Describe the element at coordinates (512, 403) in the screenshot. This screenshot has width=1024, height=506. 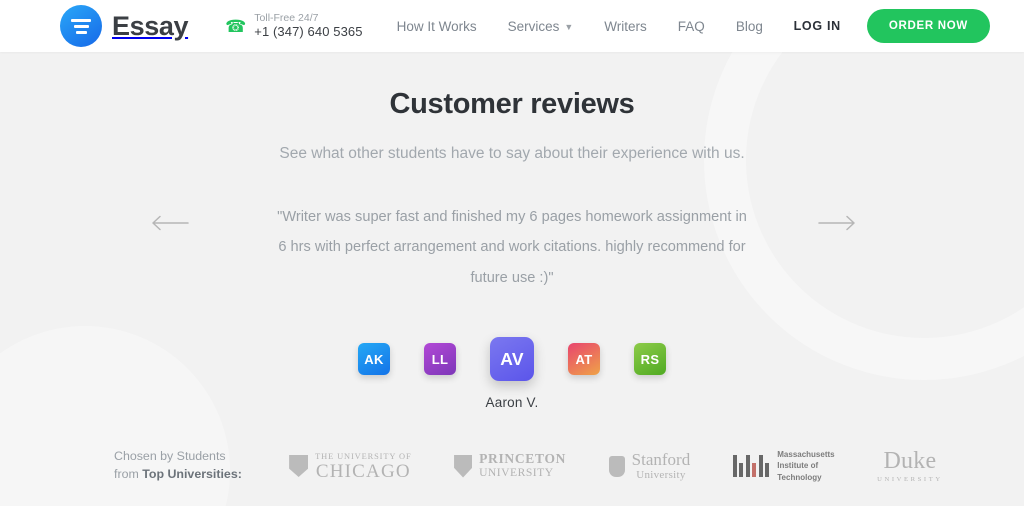
I see `reviewer-name: Aaron V.` at that location.